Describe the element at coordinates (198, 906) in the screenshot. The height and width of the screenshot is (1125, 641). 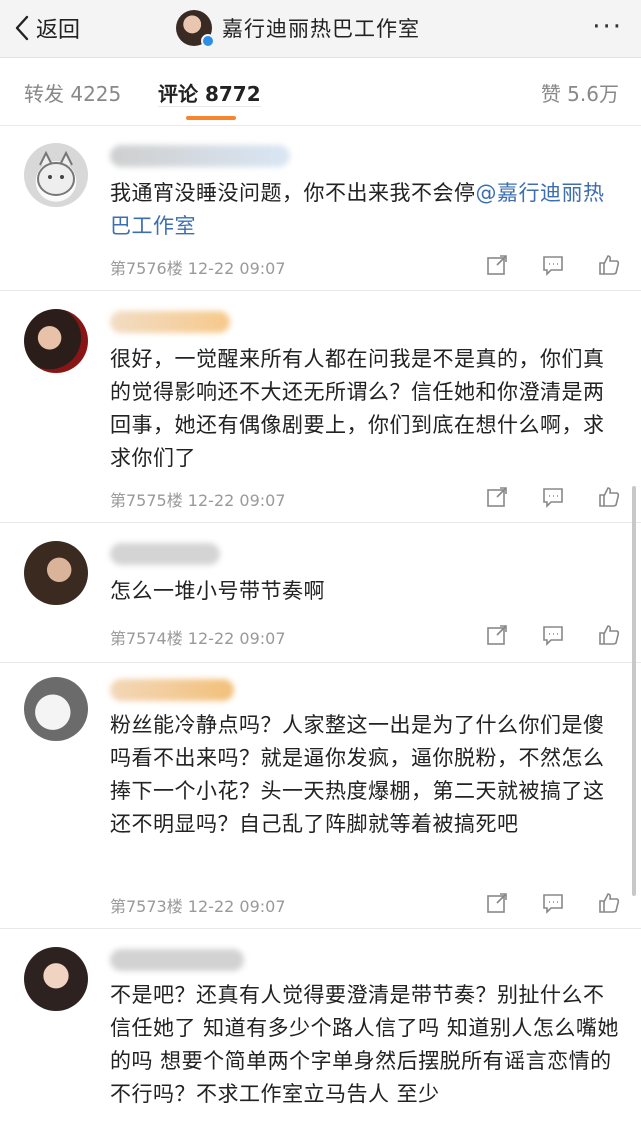
I see `comment-meta: 第7573楼 12-22 09:07` at that location.